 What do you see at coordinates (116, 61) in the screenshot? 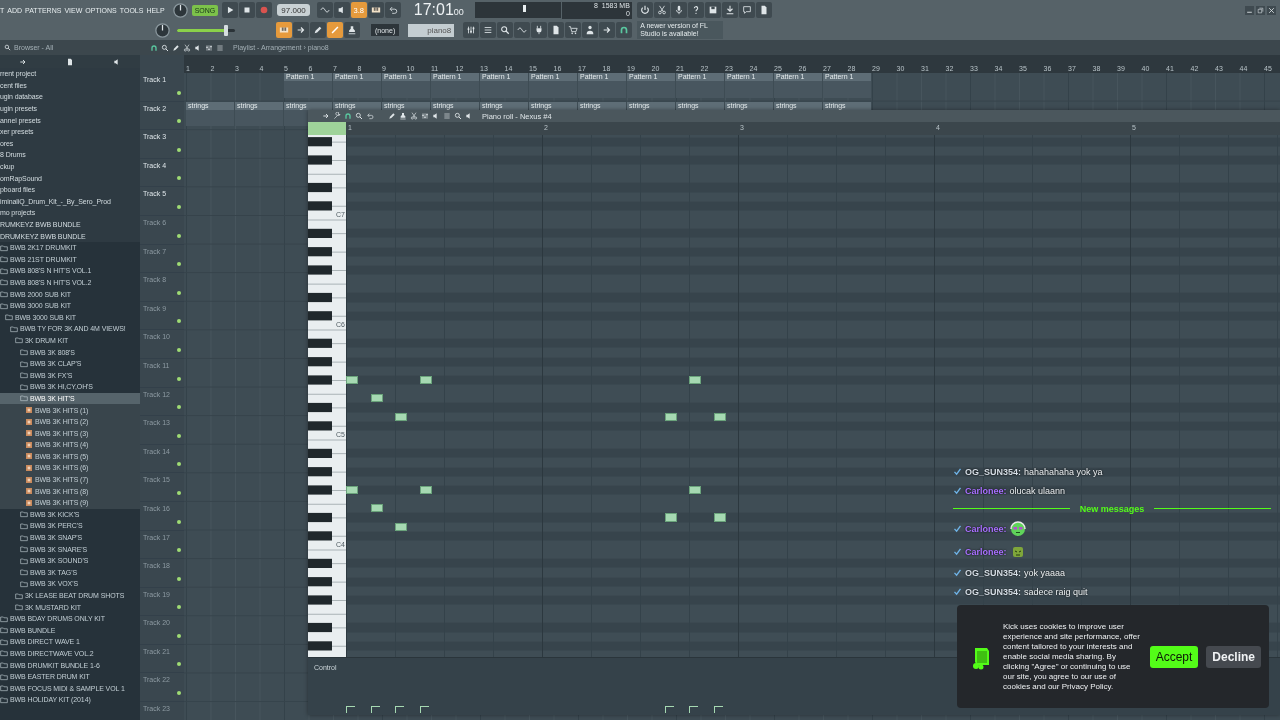
I see `speaker-icon` at bounding box center [116, 61].